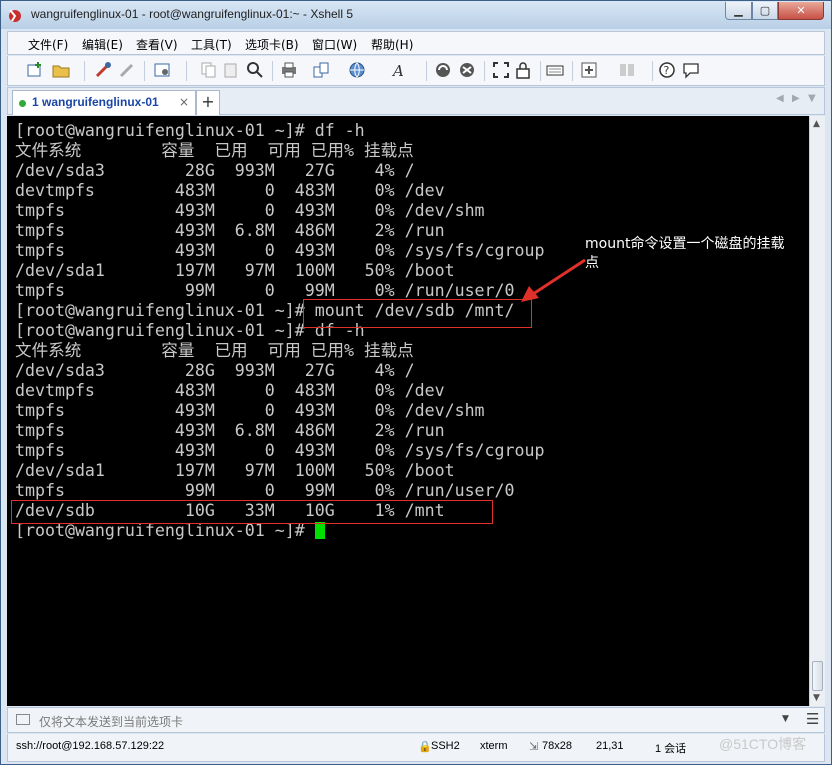 Image resolution: width=832 pixels, height=765 pixels. I want to click on xmanager-icon, so click(467, 70).